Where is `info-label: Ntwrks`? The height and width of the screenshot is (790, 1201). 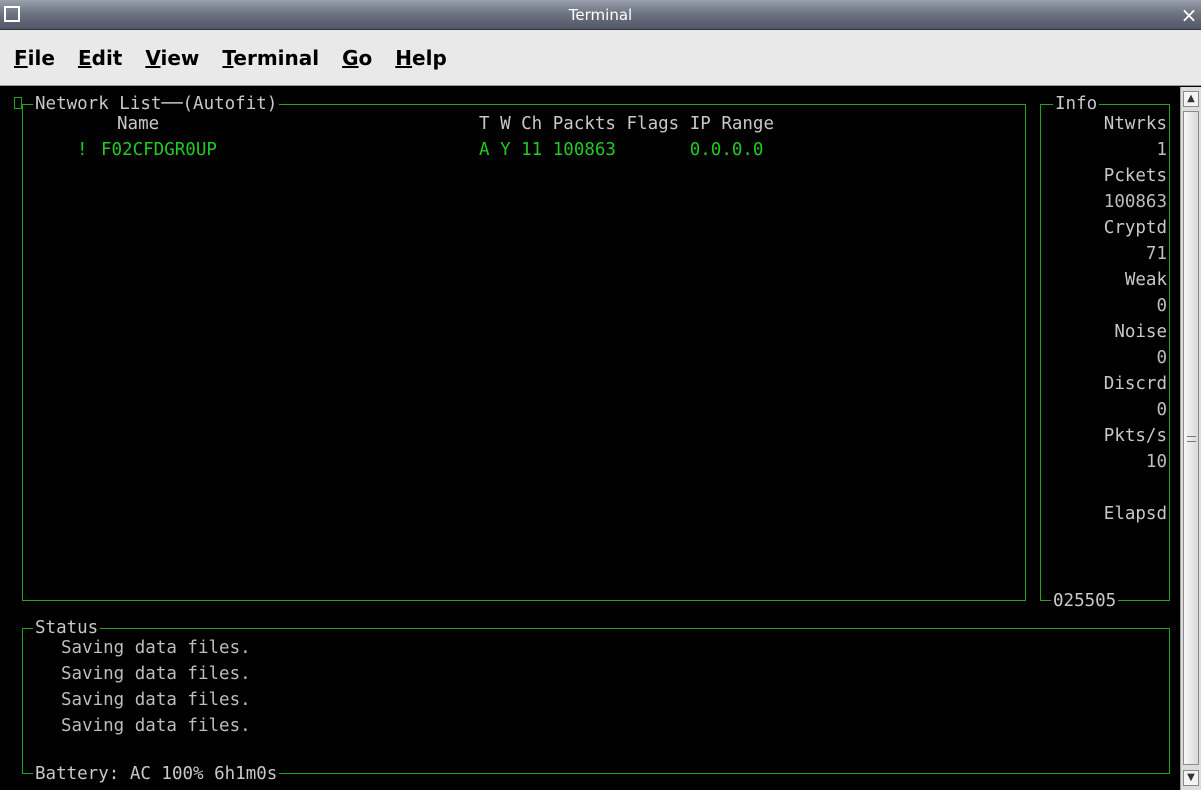
info-label: Ntwrks is located at coordinates (1135, 124).